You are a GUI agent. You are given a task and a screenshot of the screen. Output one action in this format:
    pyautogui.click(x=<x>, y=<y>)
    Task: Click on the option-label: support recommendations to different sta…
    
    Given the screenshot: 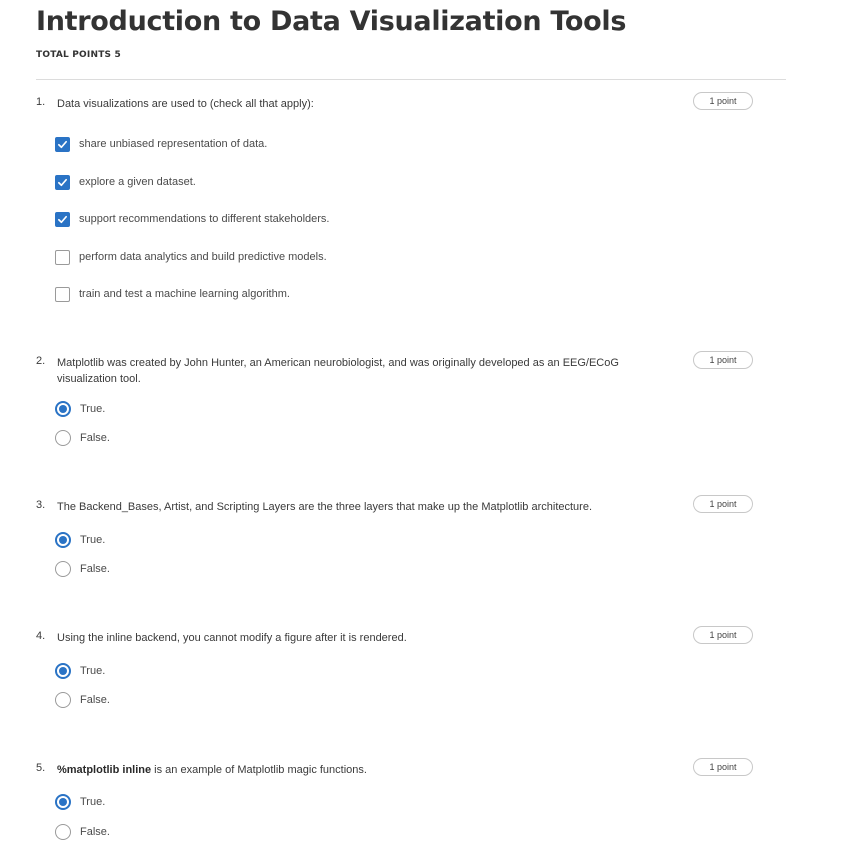 What is the action you would take?
    pyautogui.click(x=204, y=219)
    